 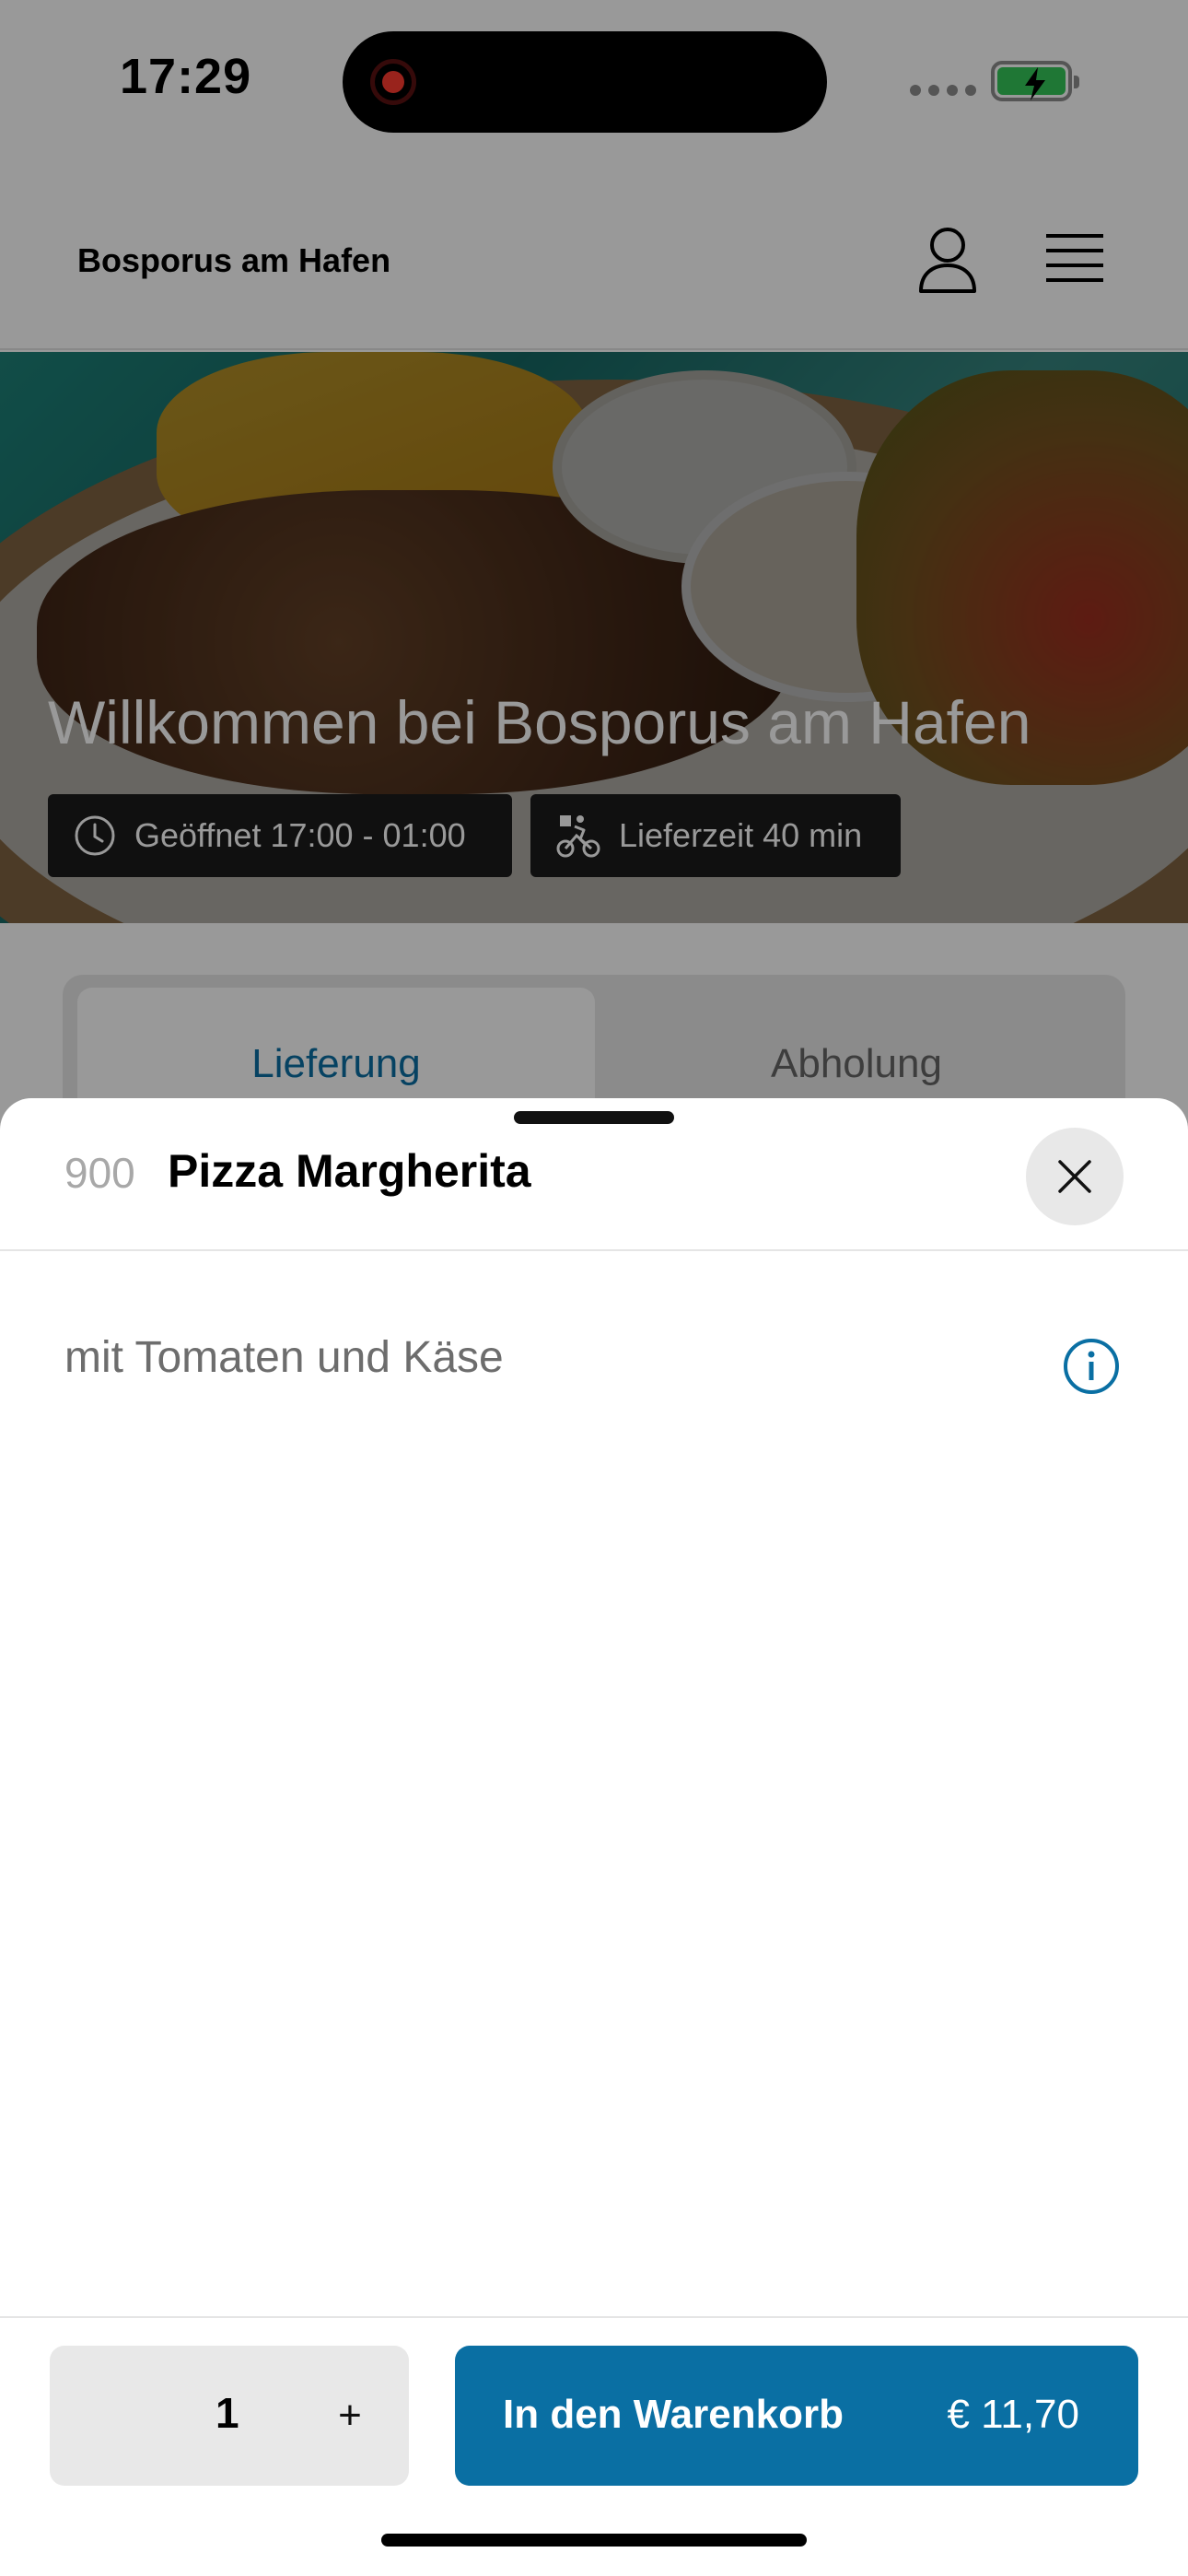 I want to click on item-name: Pizza Margherita, so click(x=349, y=1171).